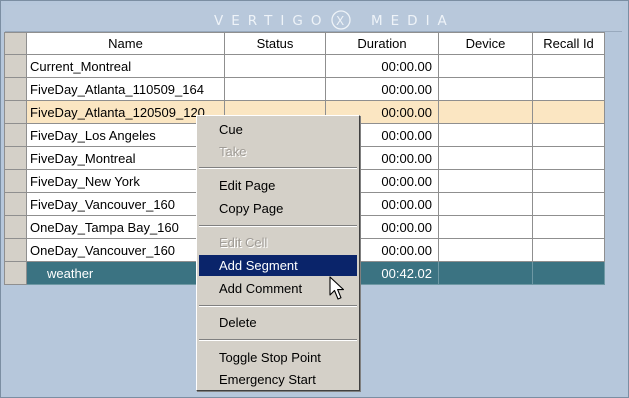 The image size is (629, 398). I want to click on menu-item-edit-cell: Edit Cell, so click(278, 242).